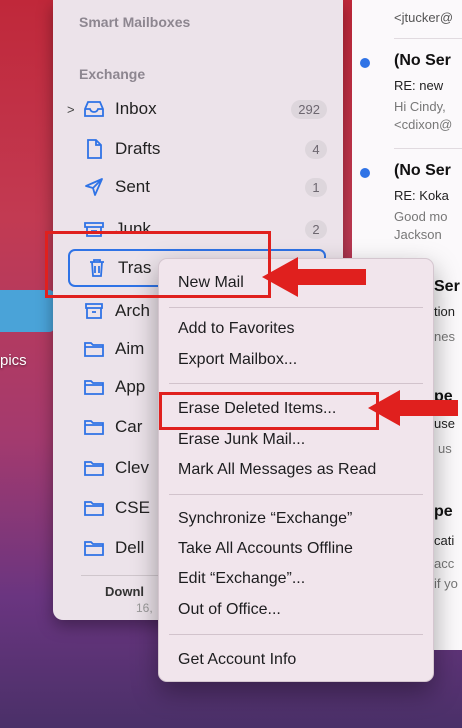  I want to click on sent-count-badge: 1, so click(316, 187).